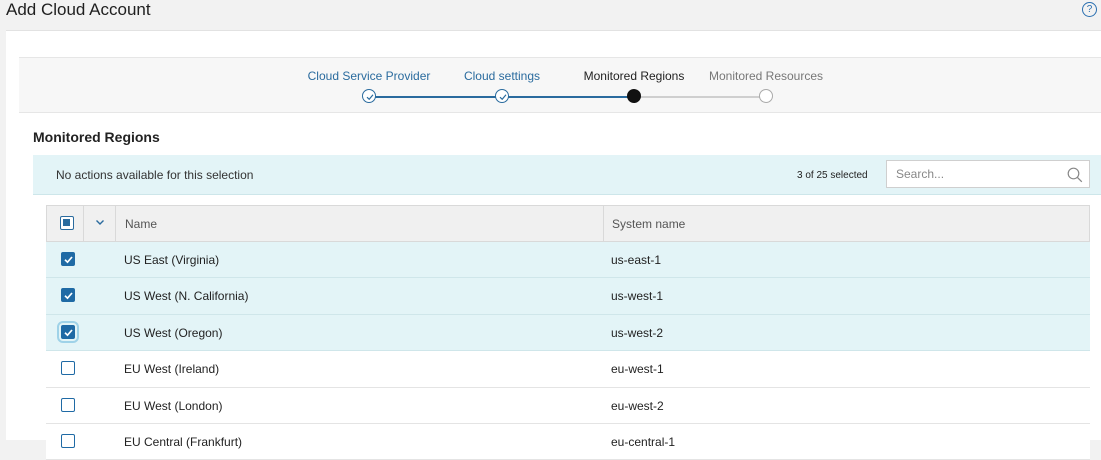 The width and height of the screenshot is (1101, 460). I want to click on step-pending-icon, so click(766, 96).